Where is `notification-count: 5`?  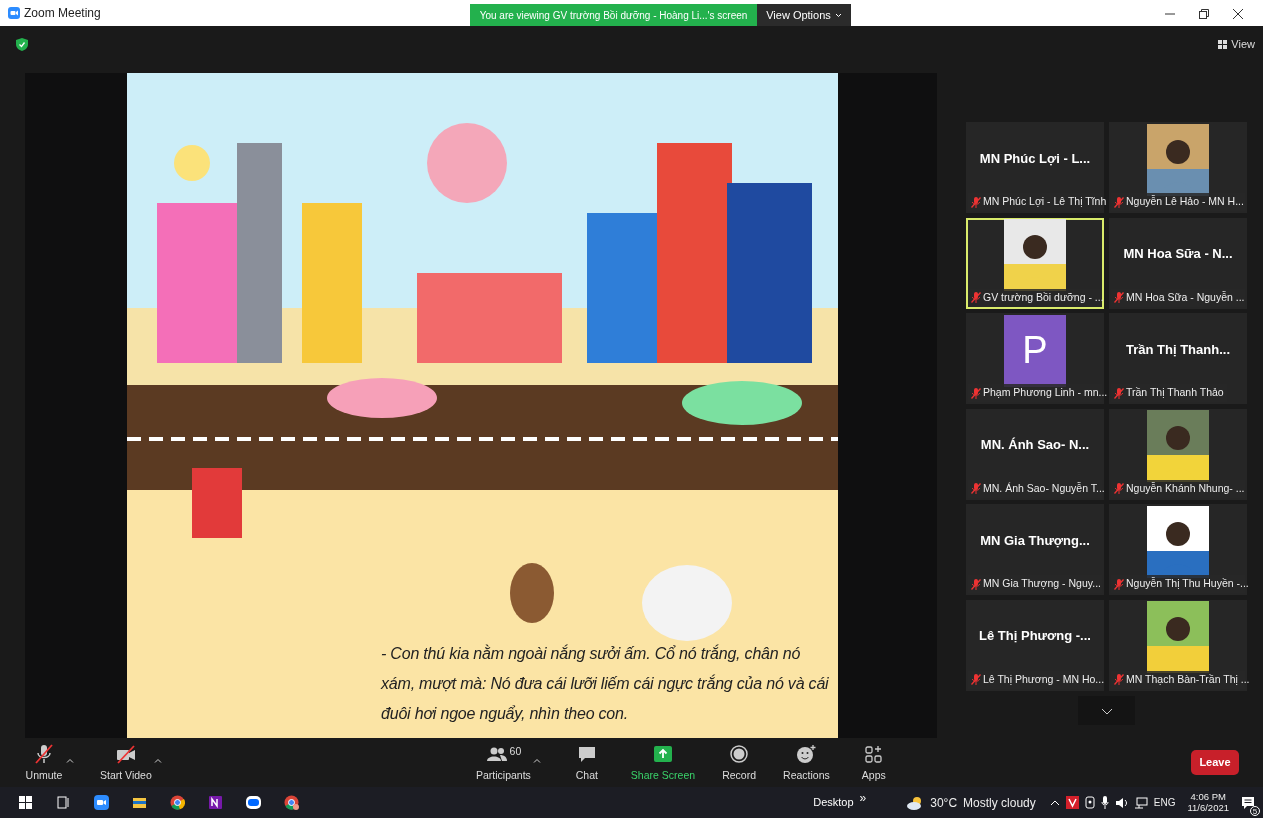 notification-count: 5 is located at coordinates (1255, 810).